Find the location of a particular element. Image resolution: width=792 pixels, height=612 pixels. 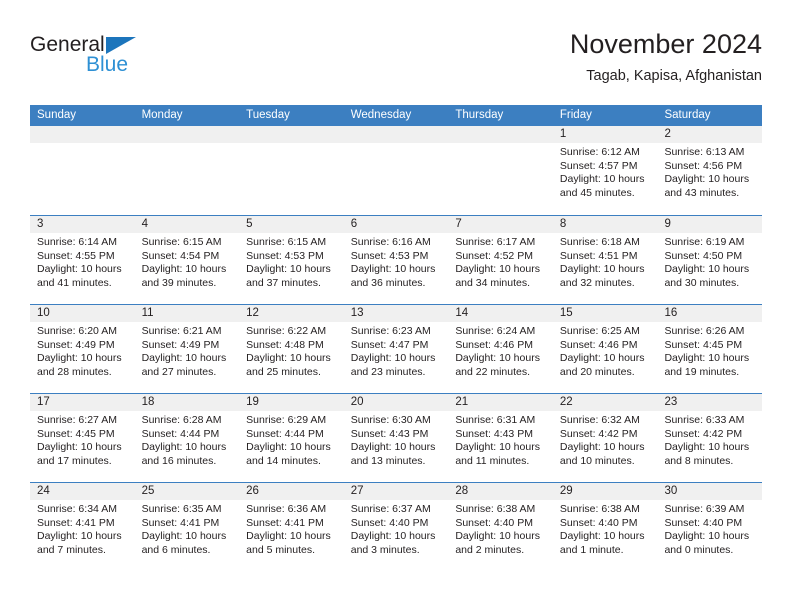

weekday-header-thursday: Thursday is located at coordinates (479, 115).